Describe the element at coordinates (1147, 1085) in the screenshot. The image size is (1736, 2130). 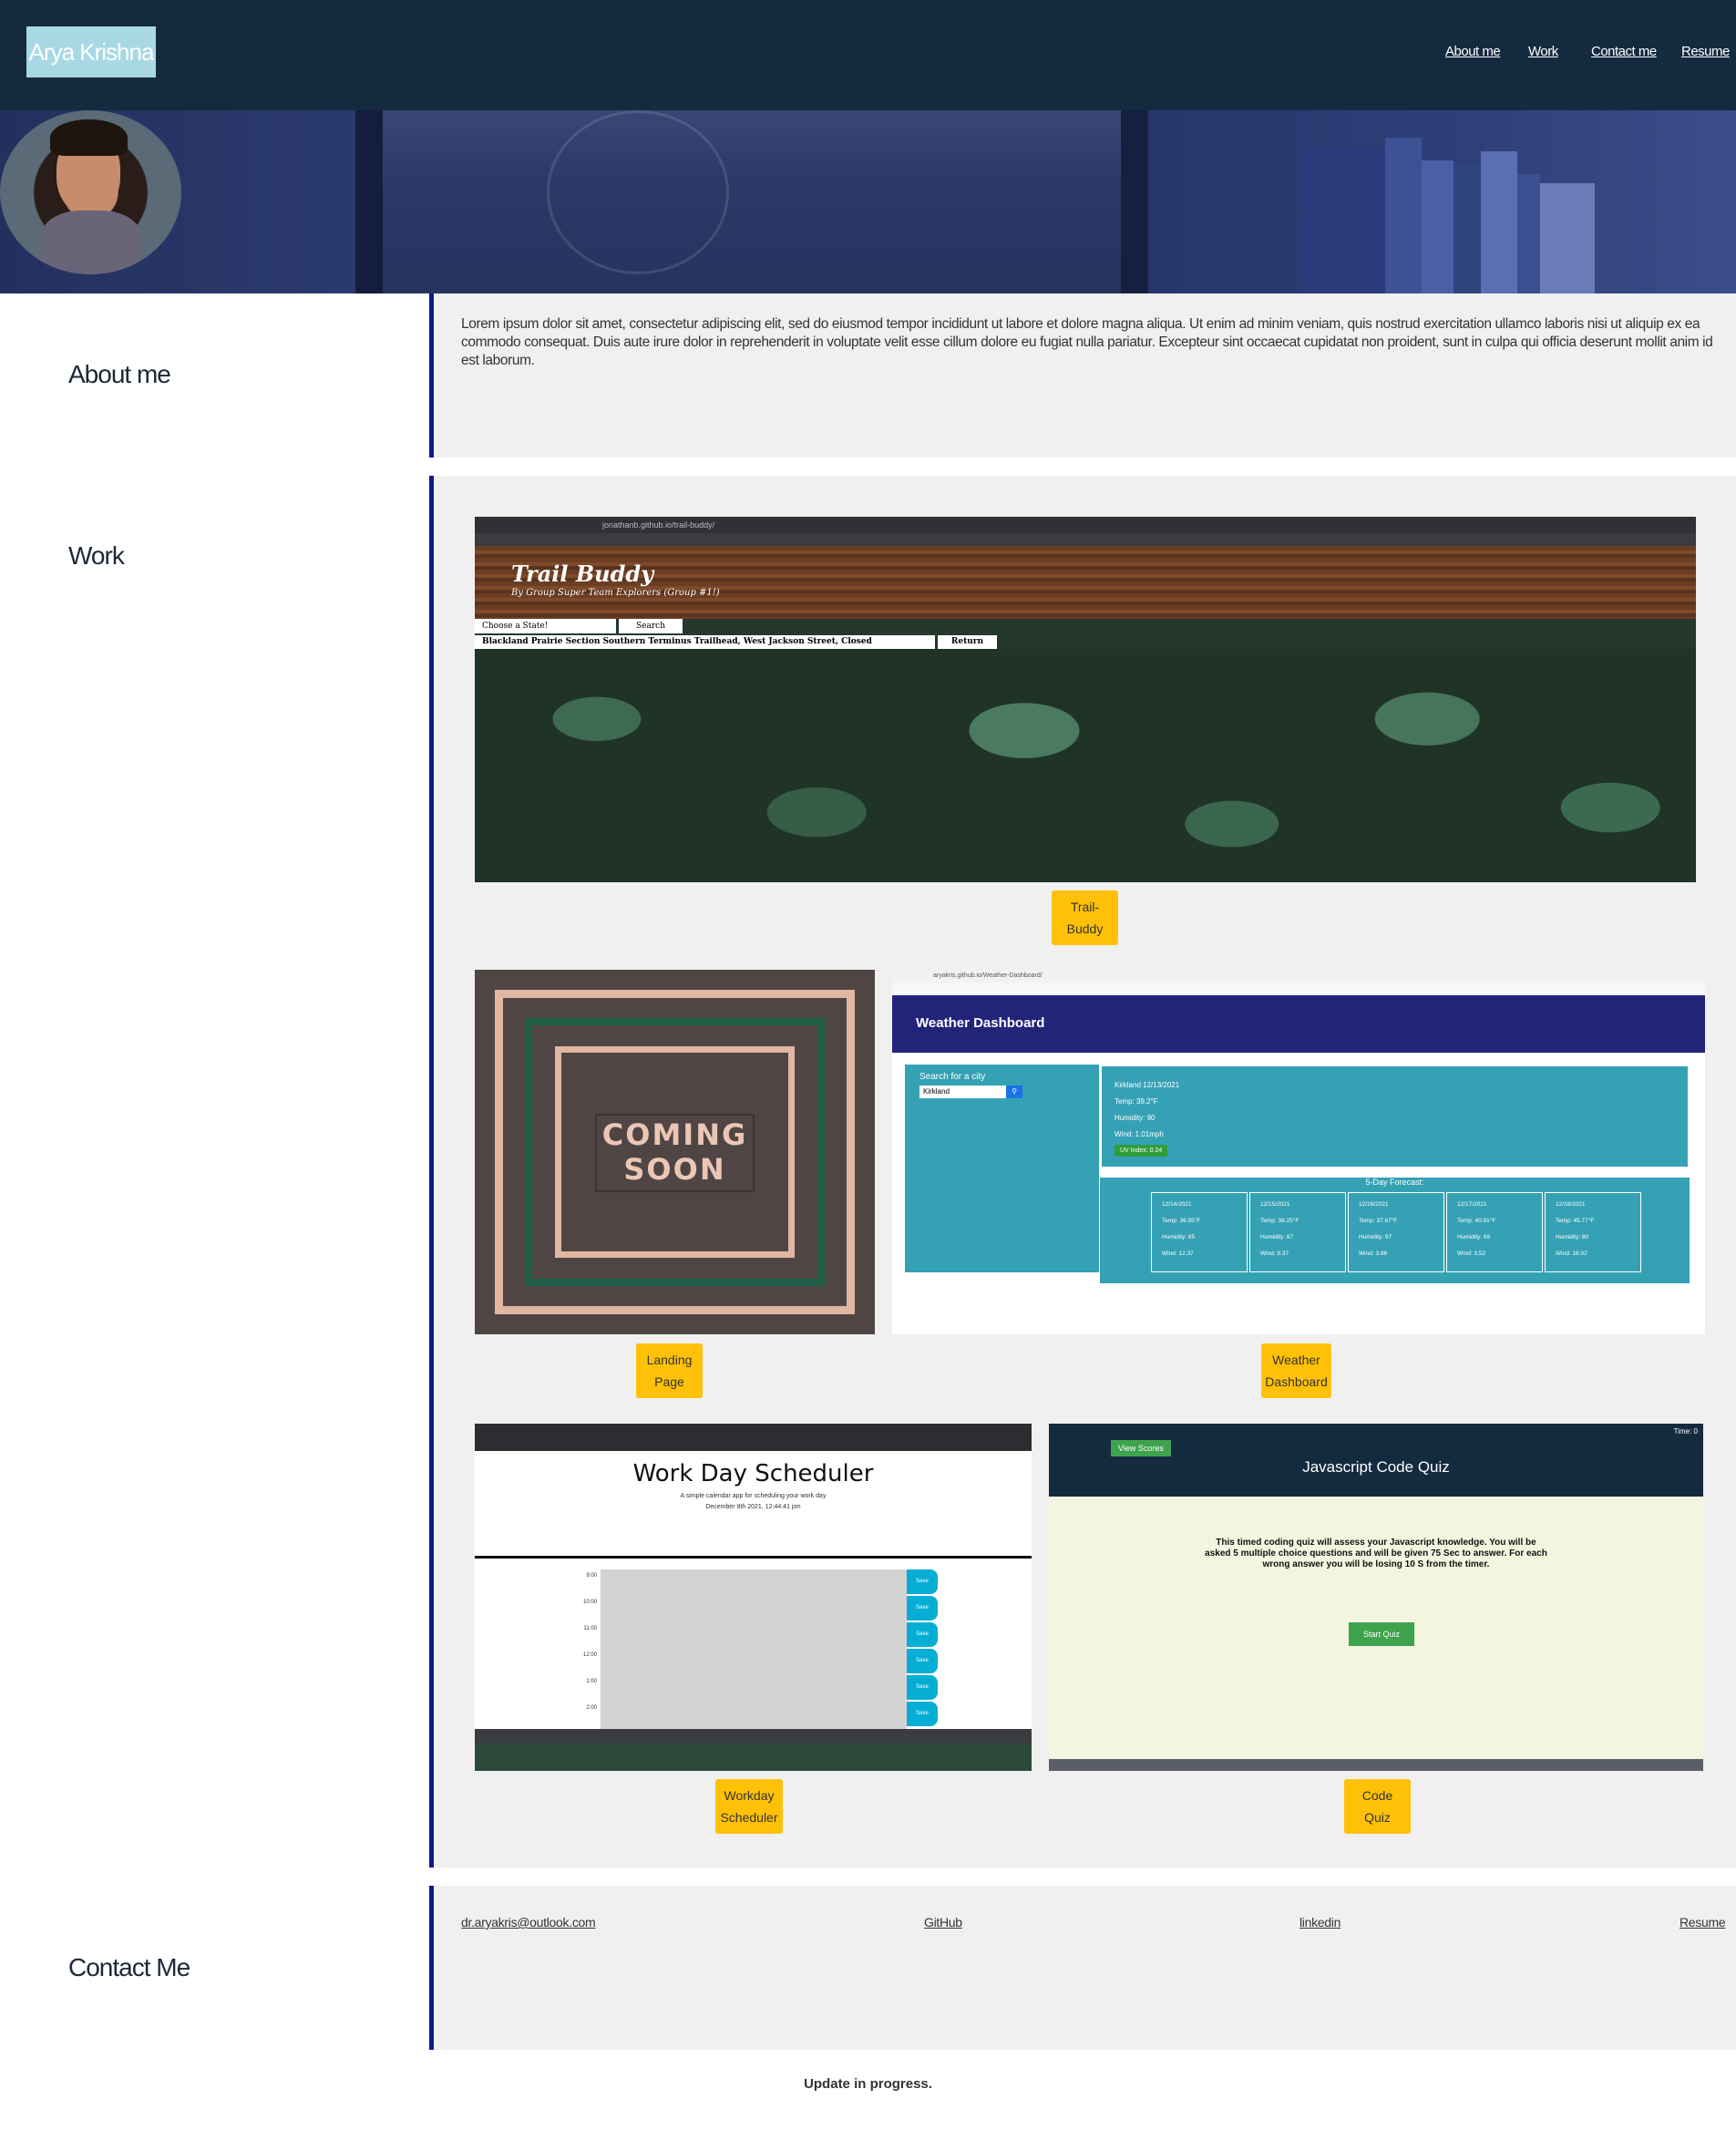
I see `weather-current-city: Kirkland 12/13/2021` at that location.